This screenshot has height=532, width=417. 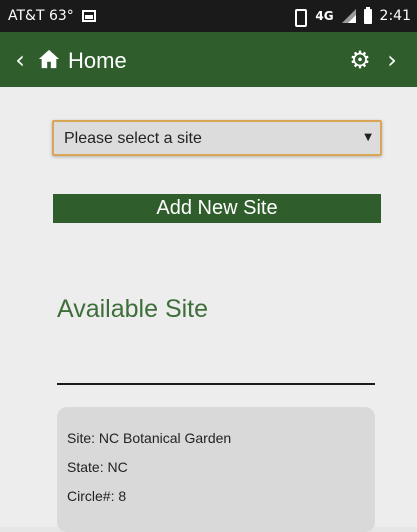 What do you see at coordinates (324, 16) in the screenshot?
I see `network-text: 4G` at bounding box center [324, 16].